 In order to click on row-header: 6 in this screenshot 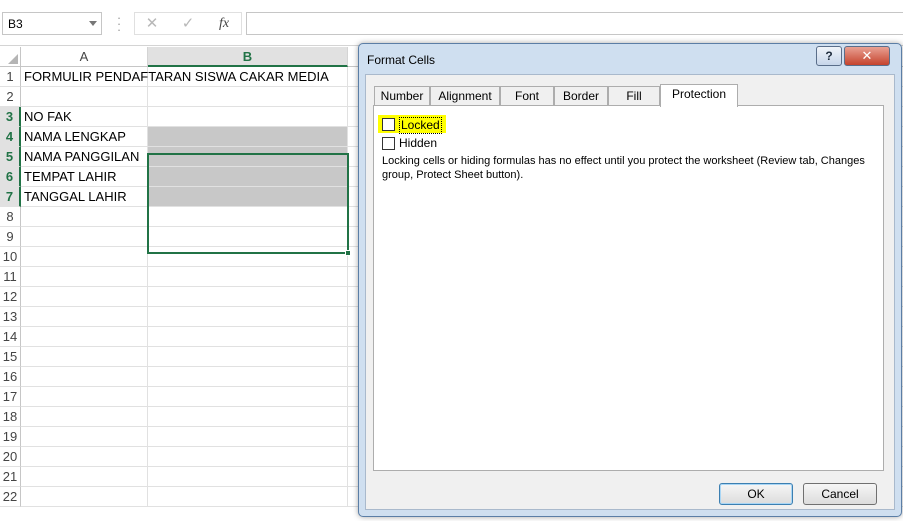, I will do `click(10, 177)`.